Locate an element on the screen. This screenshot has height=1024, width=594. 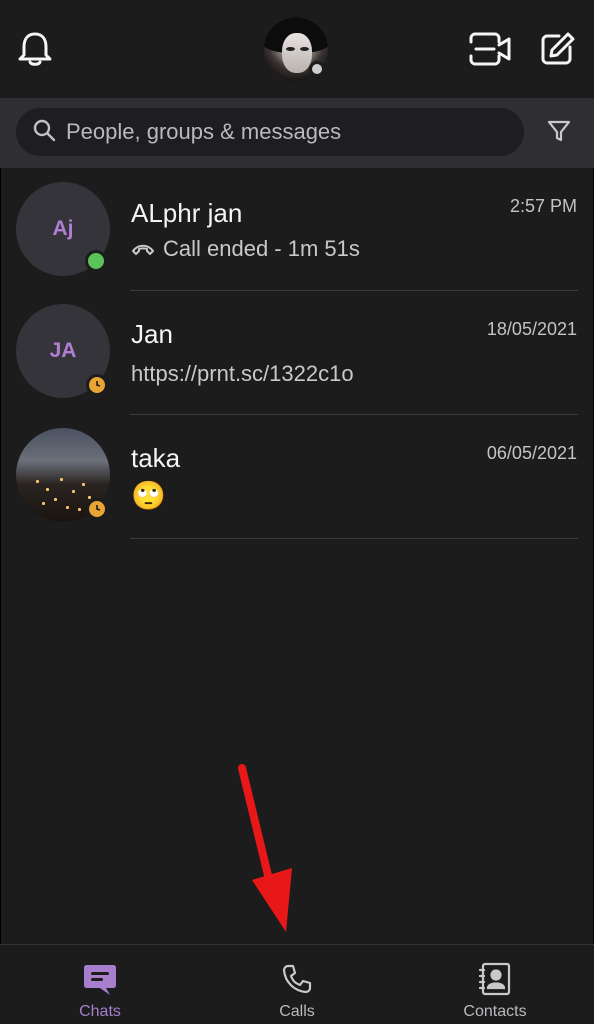
chat-time: 2:57 PM is located at coordinates (543, 206).